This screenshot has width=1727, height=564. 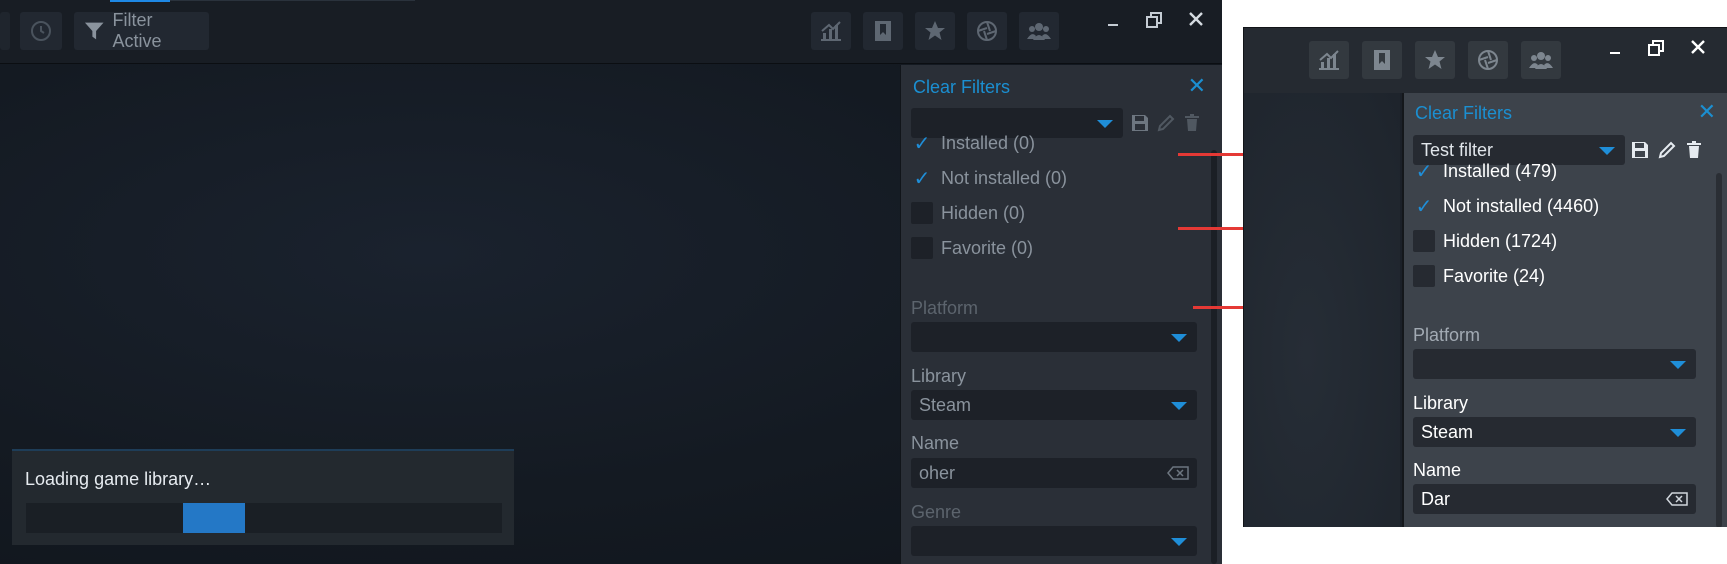 I want to click on name-input: Dar, so click(x=1554, y=499).